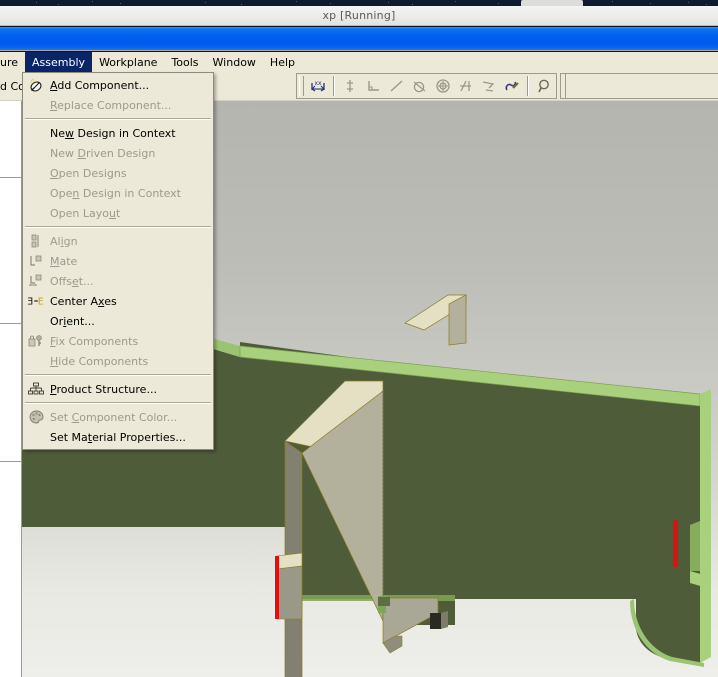 The width and height of the screenshot is (718, 677). I want to click on svg-text: Ǝ, so click(30, 302).